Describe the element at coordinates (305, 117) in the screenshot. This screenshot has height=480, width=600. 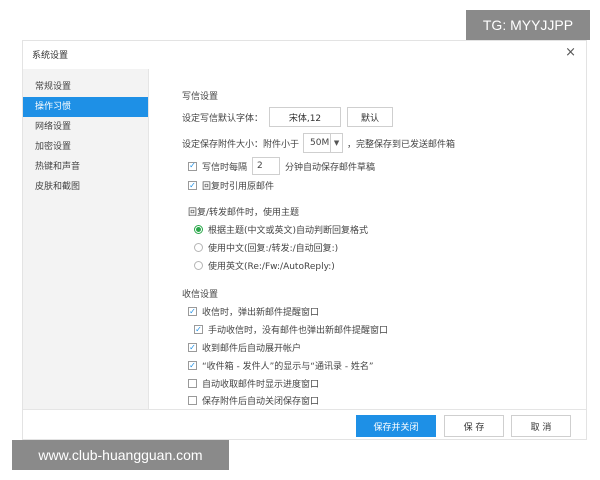
I see `font-picker-button: 宋体,12` at that location.